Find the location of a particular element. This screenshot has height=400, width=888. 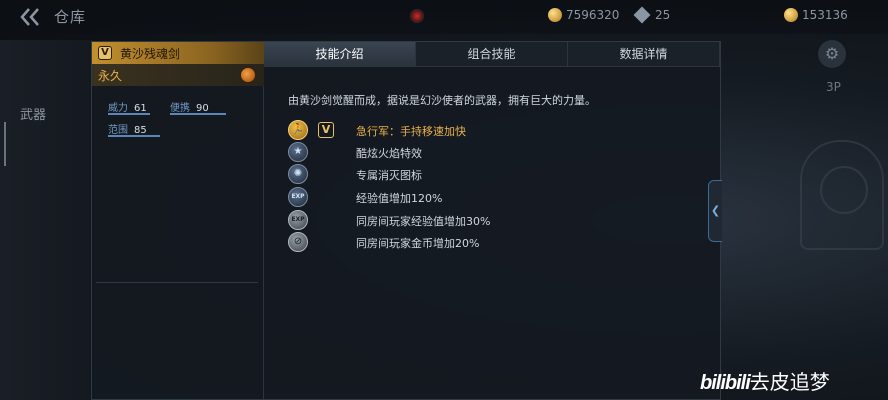

weapon-header: V 黄沙残魂剑 is located at coordinates (178, 53).